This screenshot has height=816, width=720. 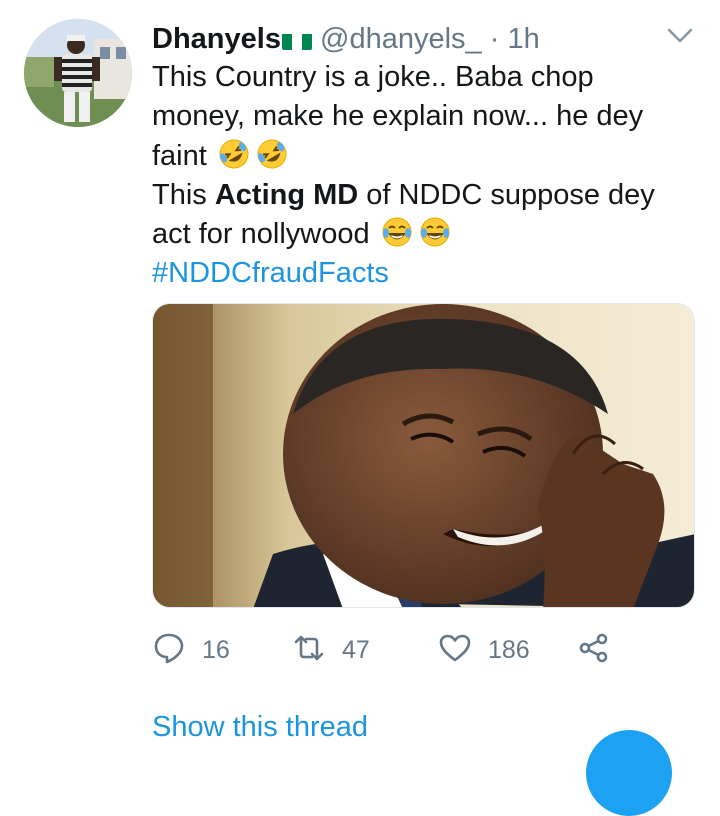 I want to click on tweet-bold-text: Acting MD, so click(x=286, y=194).